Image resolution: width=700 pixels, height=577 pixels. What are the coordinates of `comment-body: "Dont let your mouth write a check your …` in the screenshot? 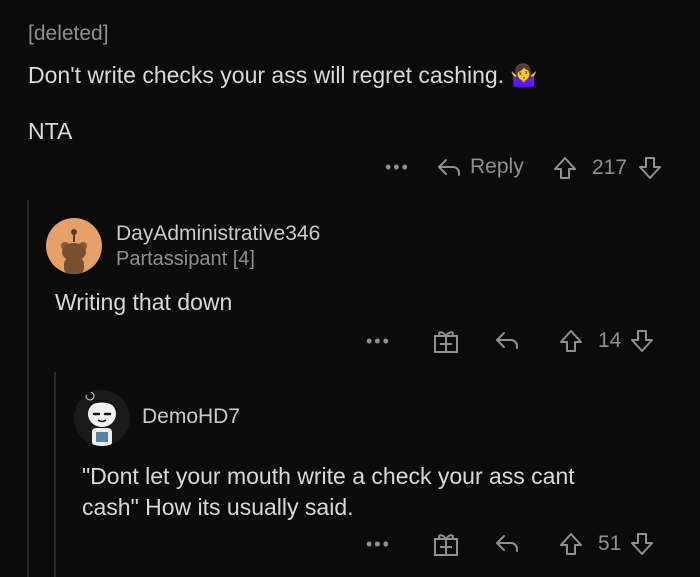 It's located at (328, 492).